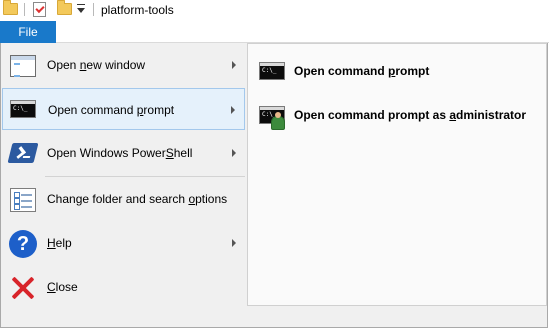  What do you see at coordinates (59, 243) in the screenshot?
I see `menu-item-label: Help` at bounding box center [59, 243].